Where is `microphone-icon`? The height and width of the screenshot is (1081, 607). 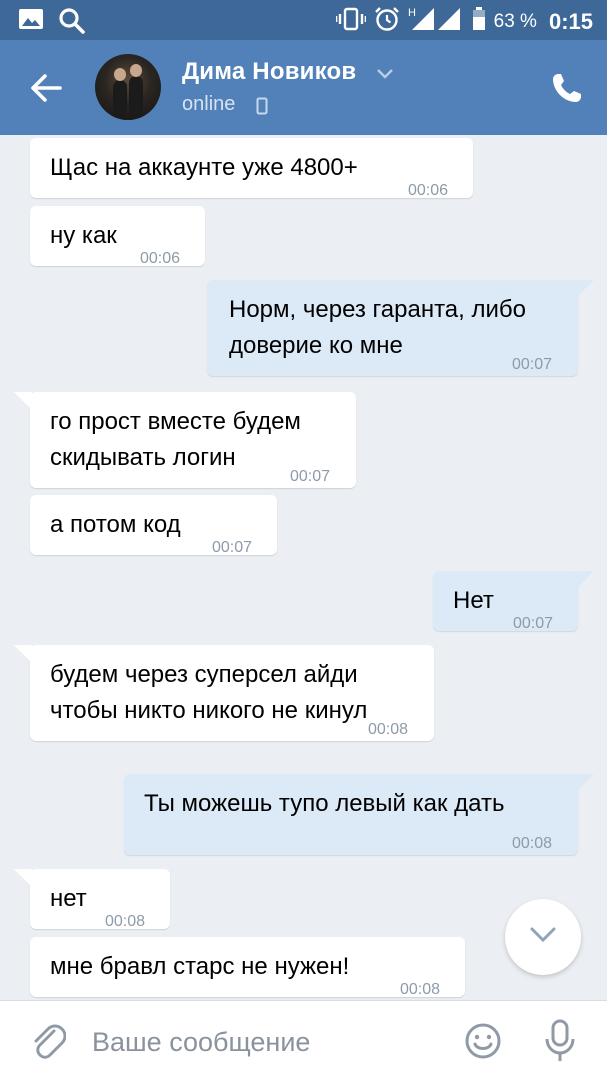
microphone-icon is located at coordinates (560, 1040).